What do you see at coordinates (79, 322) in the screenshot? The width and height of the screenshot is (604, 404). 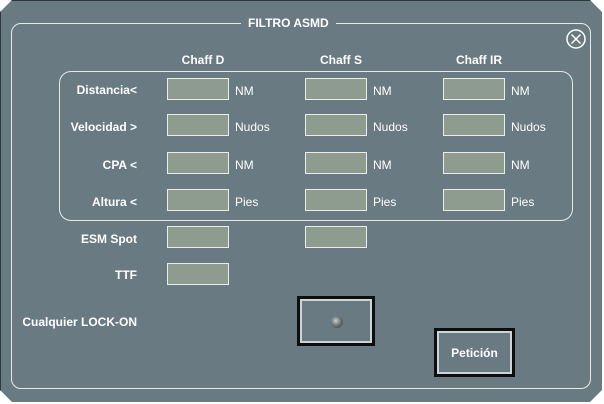 I see `lock-on-label: Cualquier LOCK-ON` at bounding box center [79, 322].